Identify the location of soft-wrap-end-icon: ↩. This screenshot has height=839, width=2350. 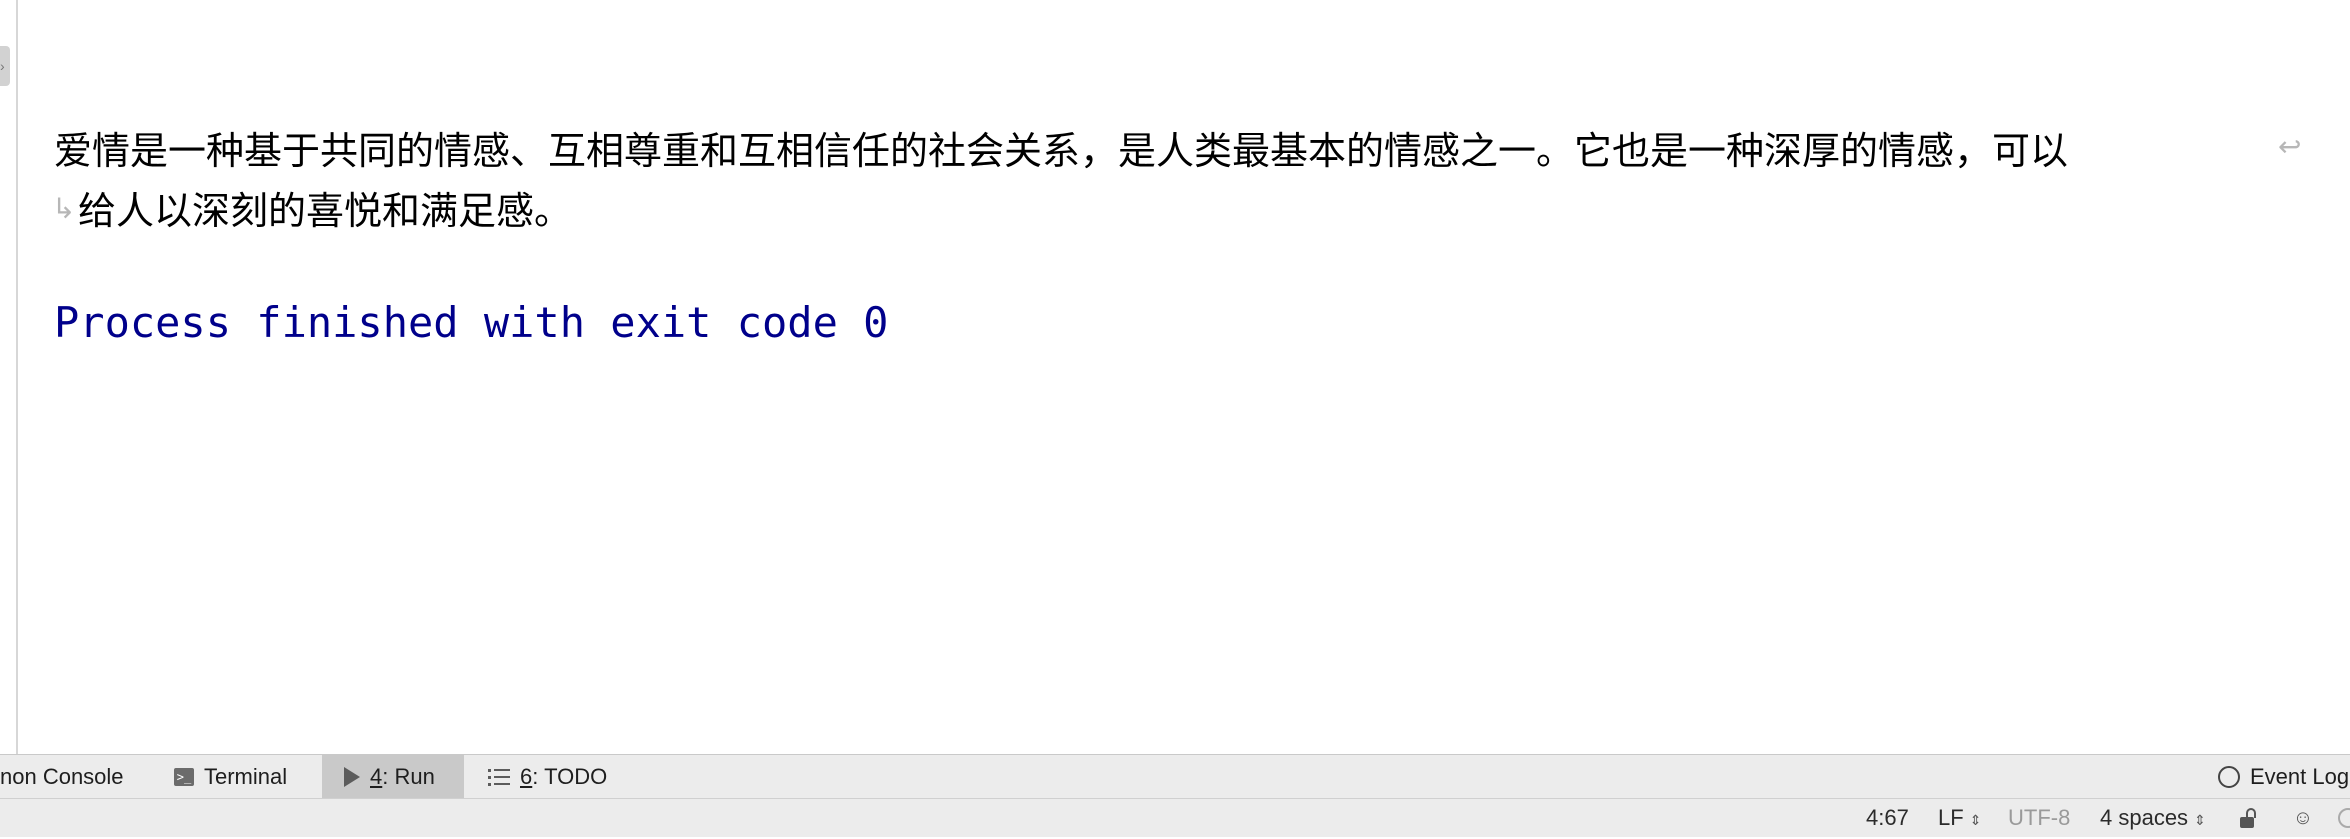
(2290, 146).